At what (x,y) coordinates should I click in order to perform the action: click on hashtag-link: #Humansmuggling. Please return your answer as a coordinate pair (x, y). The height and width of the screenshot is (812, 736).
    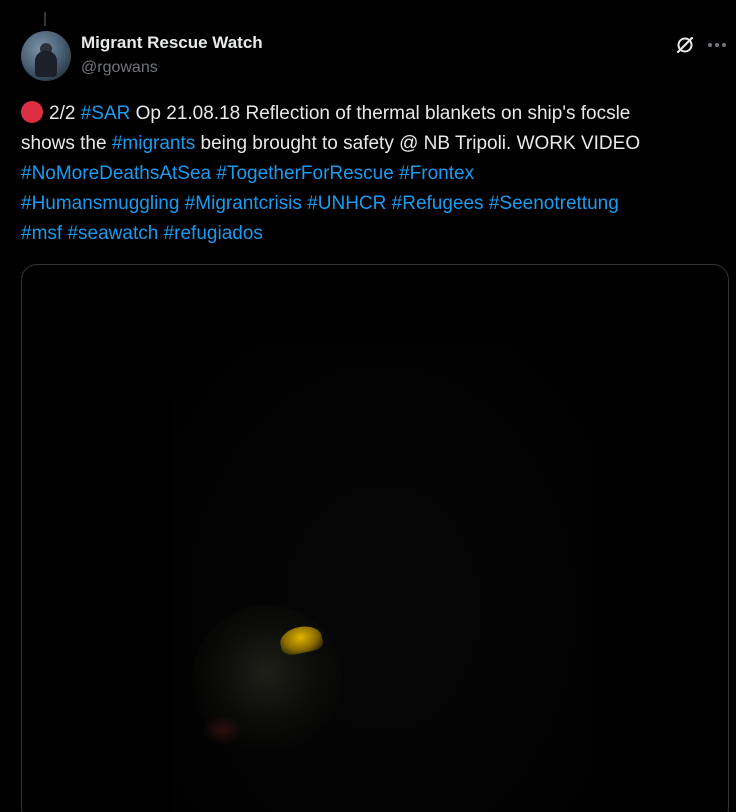
    Looking at the image, I should click on (100, 203).